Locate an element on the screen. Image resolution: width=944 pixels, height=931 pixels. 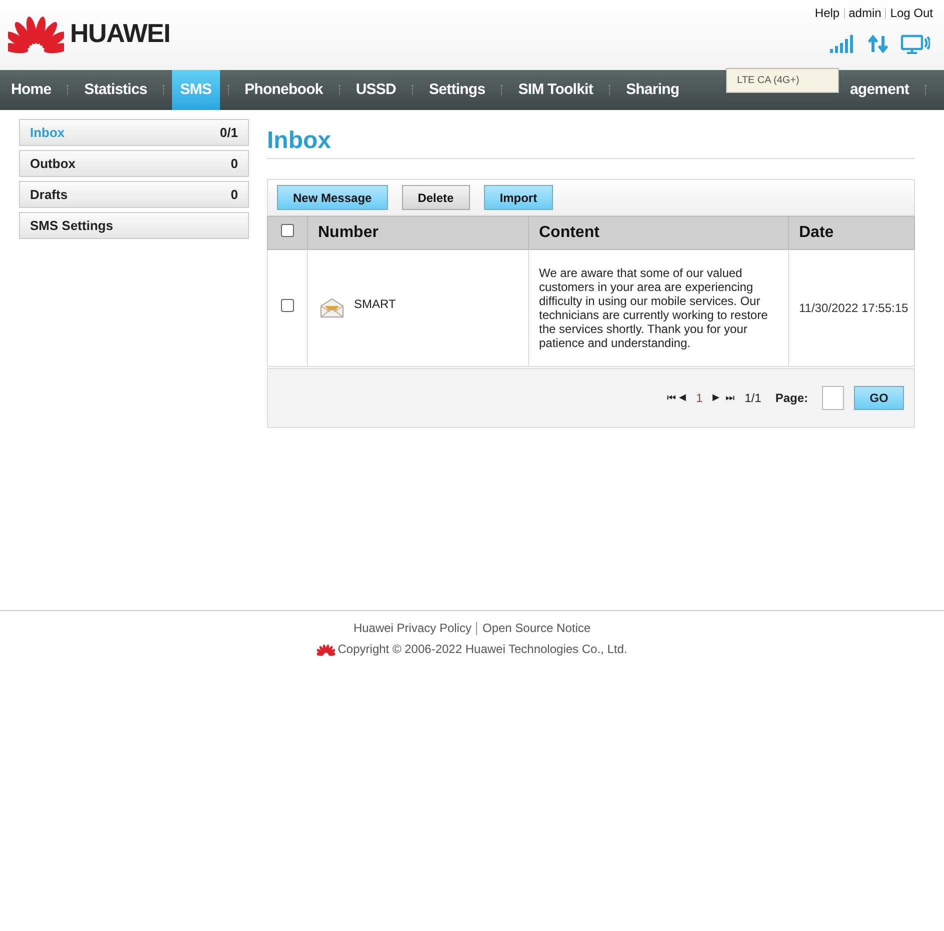
page-input is located at coordinates (833, 398).